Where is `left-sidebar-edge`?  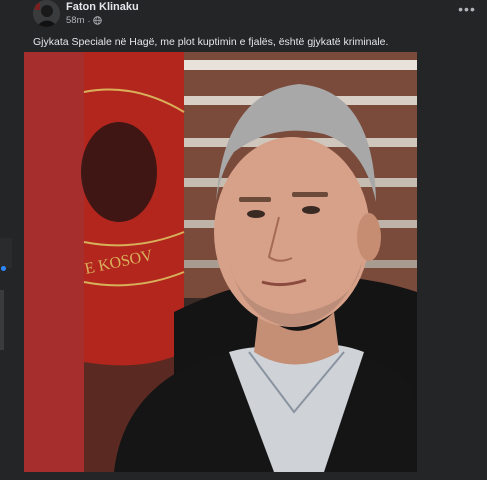 left-sidebar-edge is located at coordinates (6, 240).